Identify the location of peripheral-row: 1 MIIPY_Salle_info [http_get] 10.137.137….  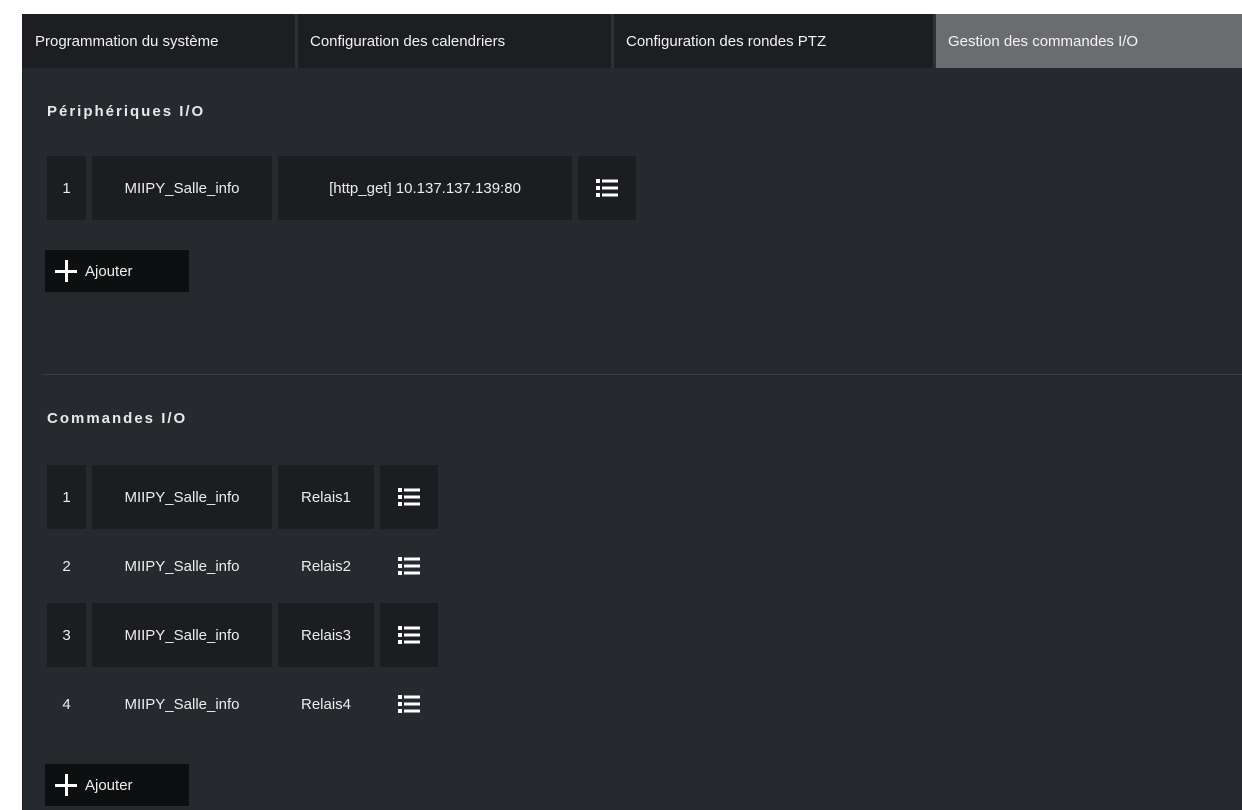
(344, 188).